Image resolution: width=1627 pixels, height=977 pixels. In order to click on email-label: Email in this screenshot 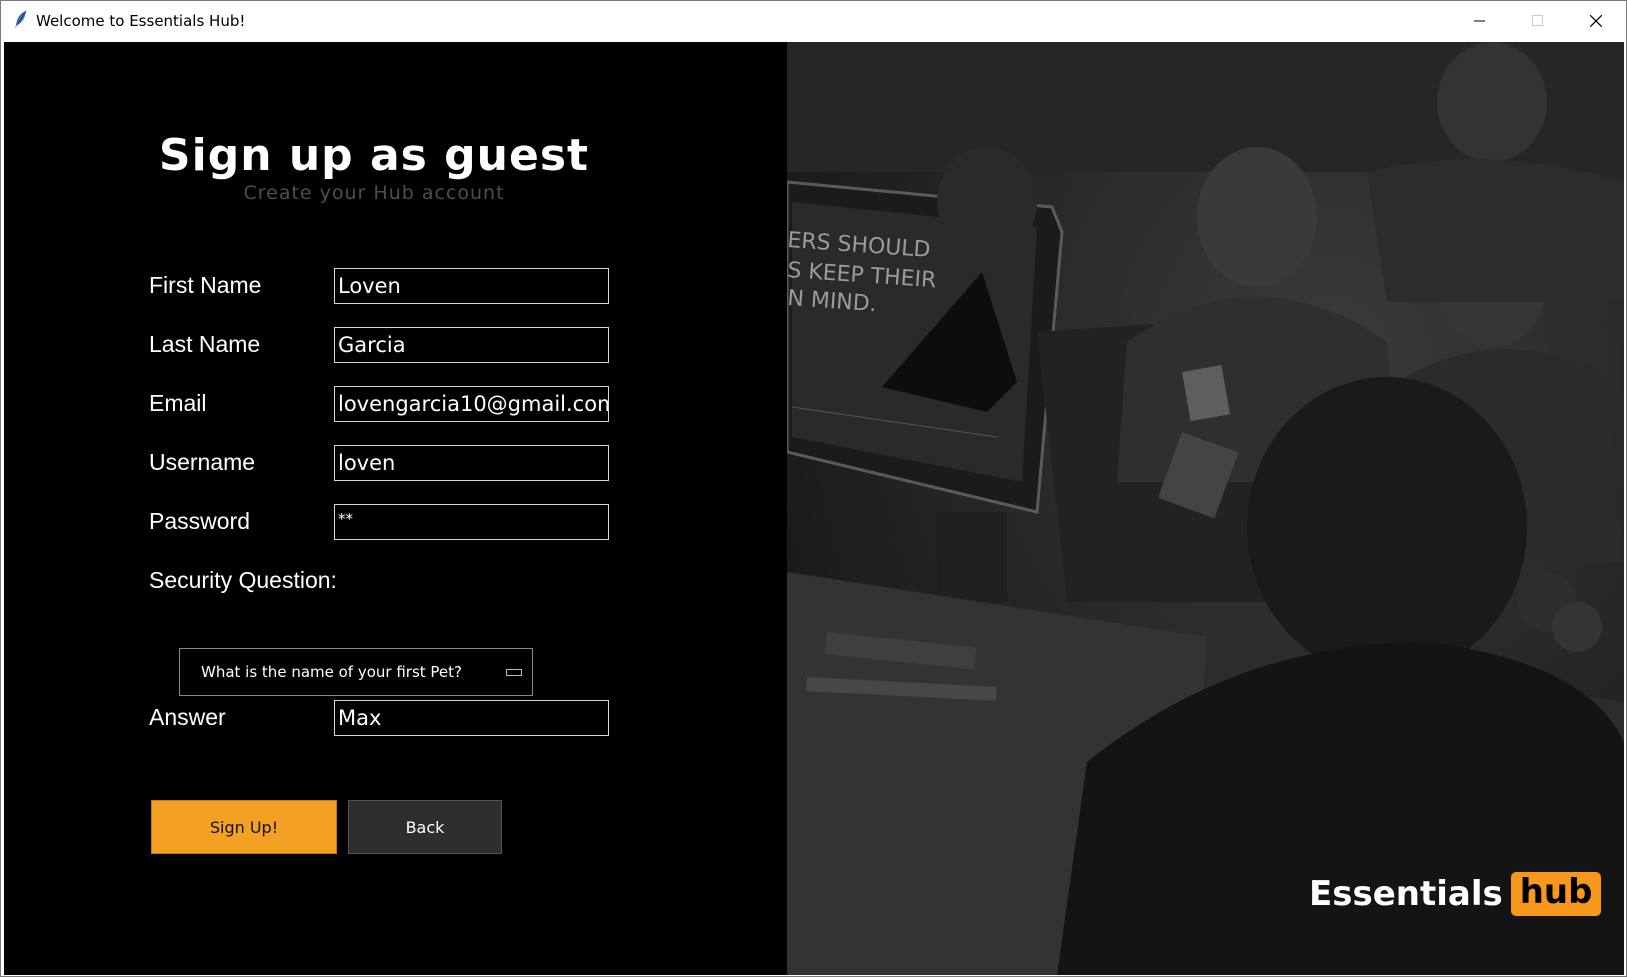, I will do `click(178, 403)`.